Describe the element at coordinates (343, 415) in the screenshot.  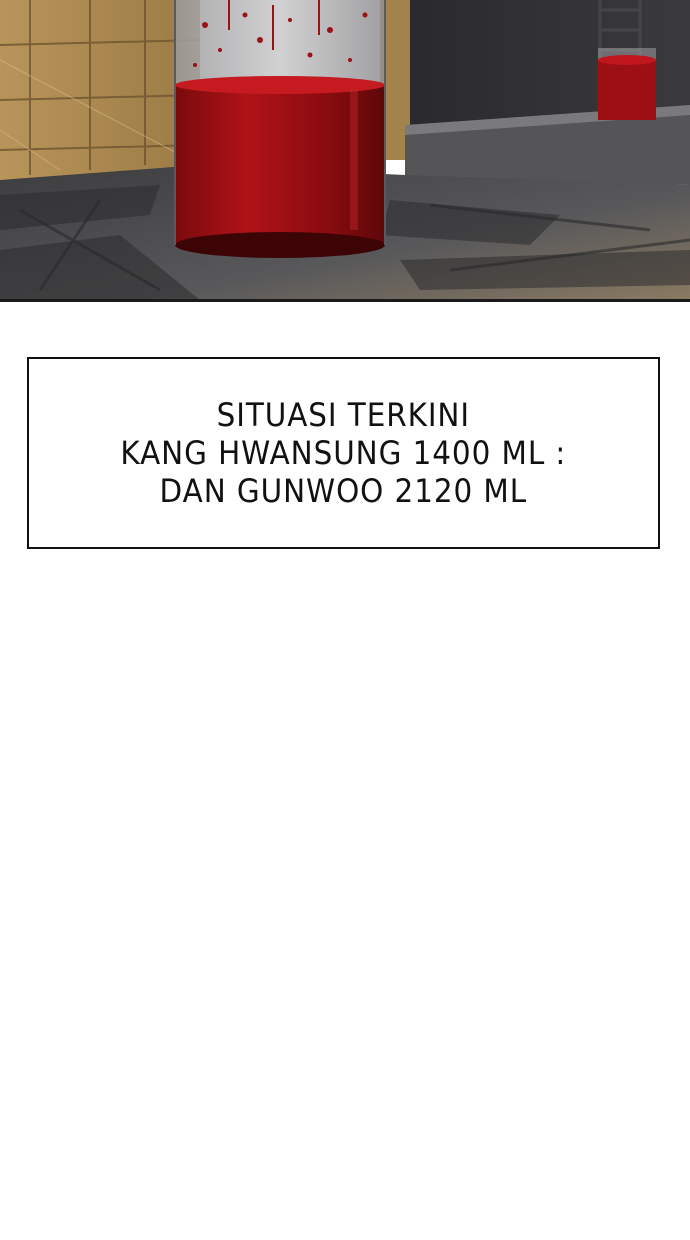
I see `caption-line: SITUASI TERKINI` at that location.